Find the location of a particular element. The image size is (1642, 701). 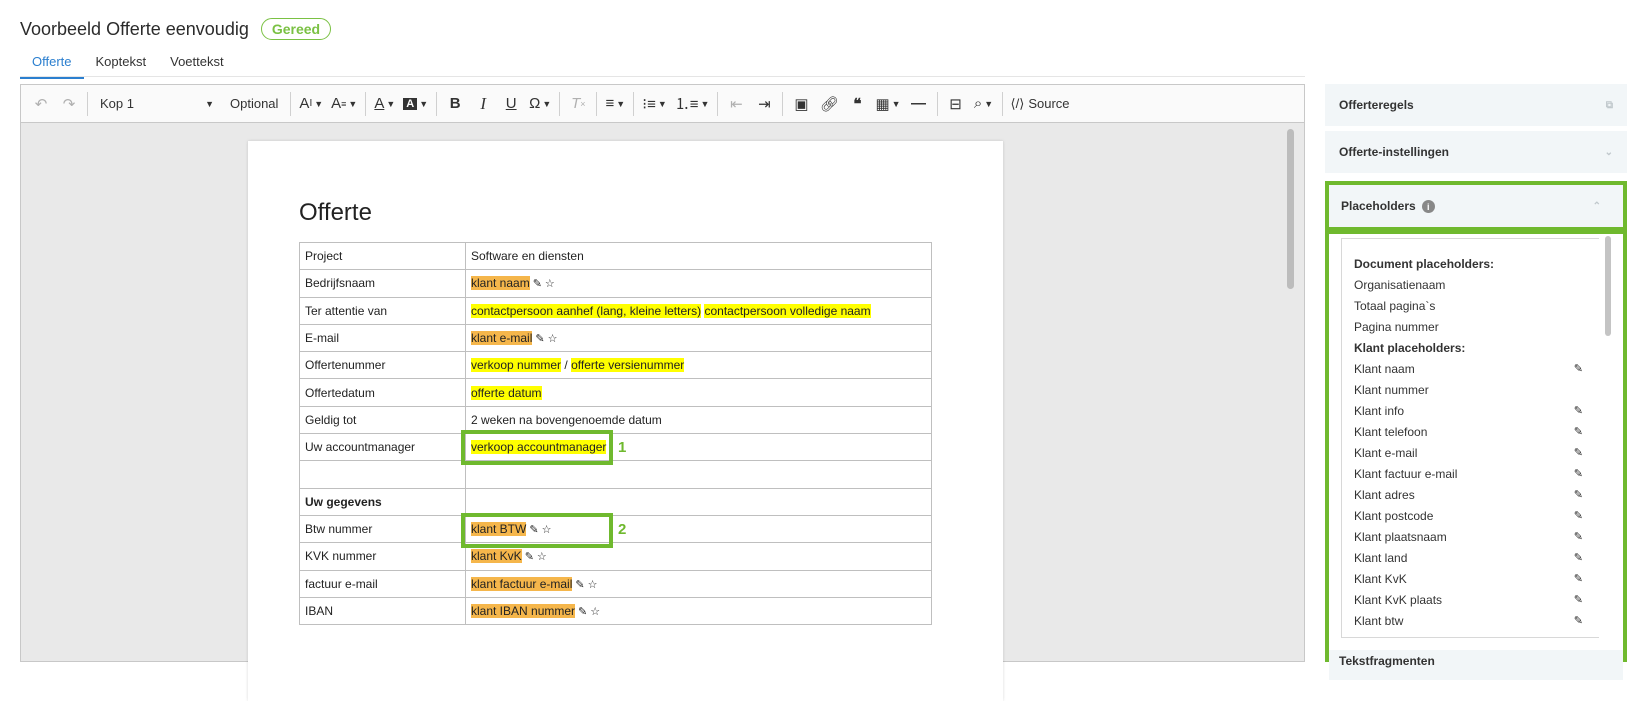

find-replace-icon: ⌕ ▼ is located at coordinates (984, 104).